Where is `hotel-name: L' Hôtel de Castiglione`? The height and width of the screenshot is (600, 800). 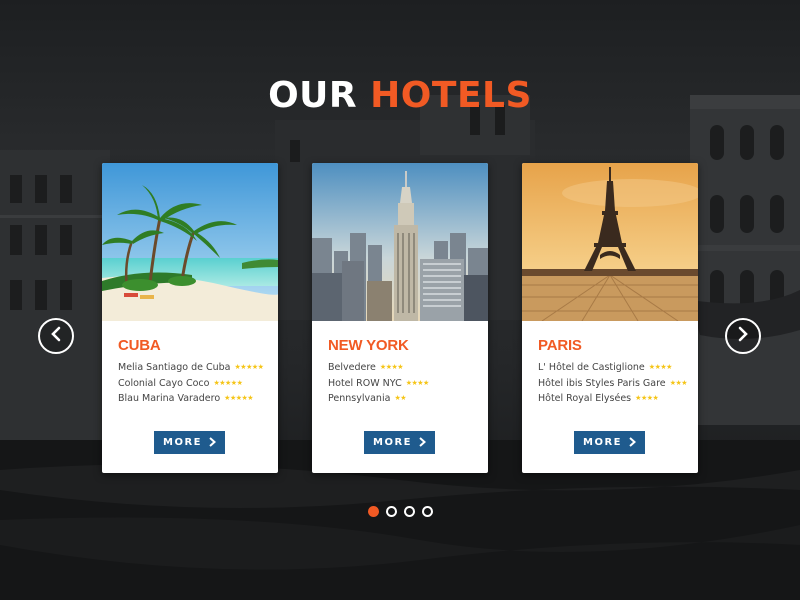 hotel-name: L' Hôtel de Castiglione is located at coordinates (591, 367).